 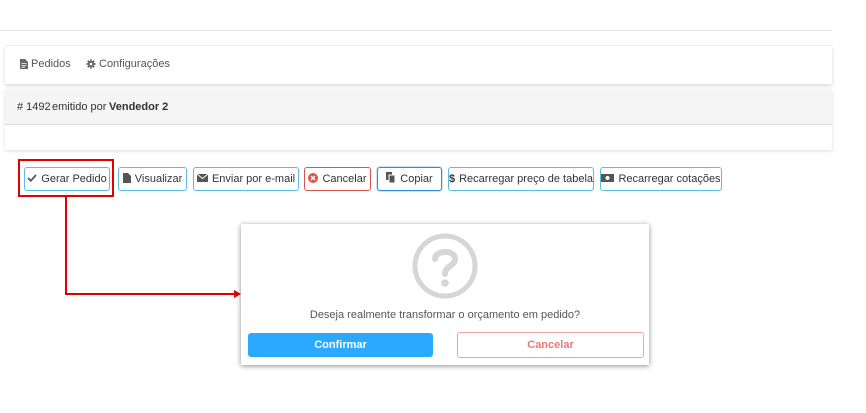 What do you see at coordinates (340, 345) in the screenshot?
I see `confirmar-button: Confirmar` at bounding box center [340, 345].